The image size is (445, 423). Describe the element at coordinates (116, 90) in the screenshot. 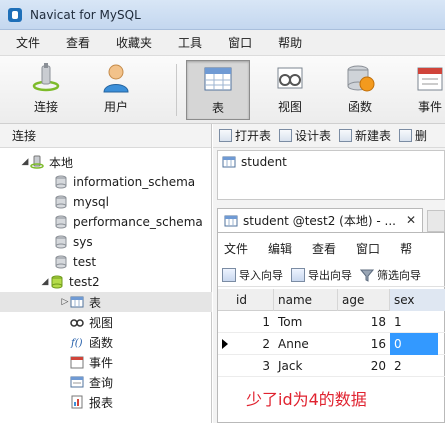

I see `user-button: 用户` at that location.